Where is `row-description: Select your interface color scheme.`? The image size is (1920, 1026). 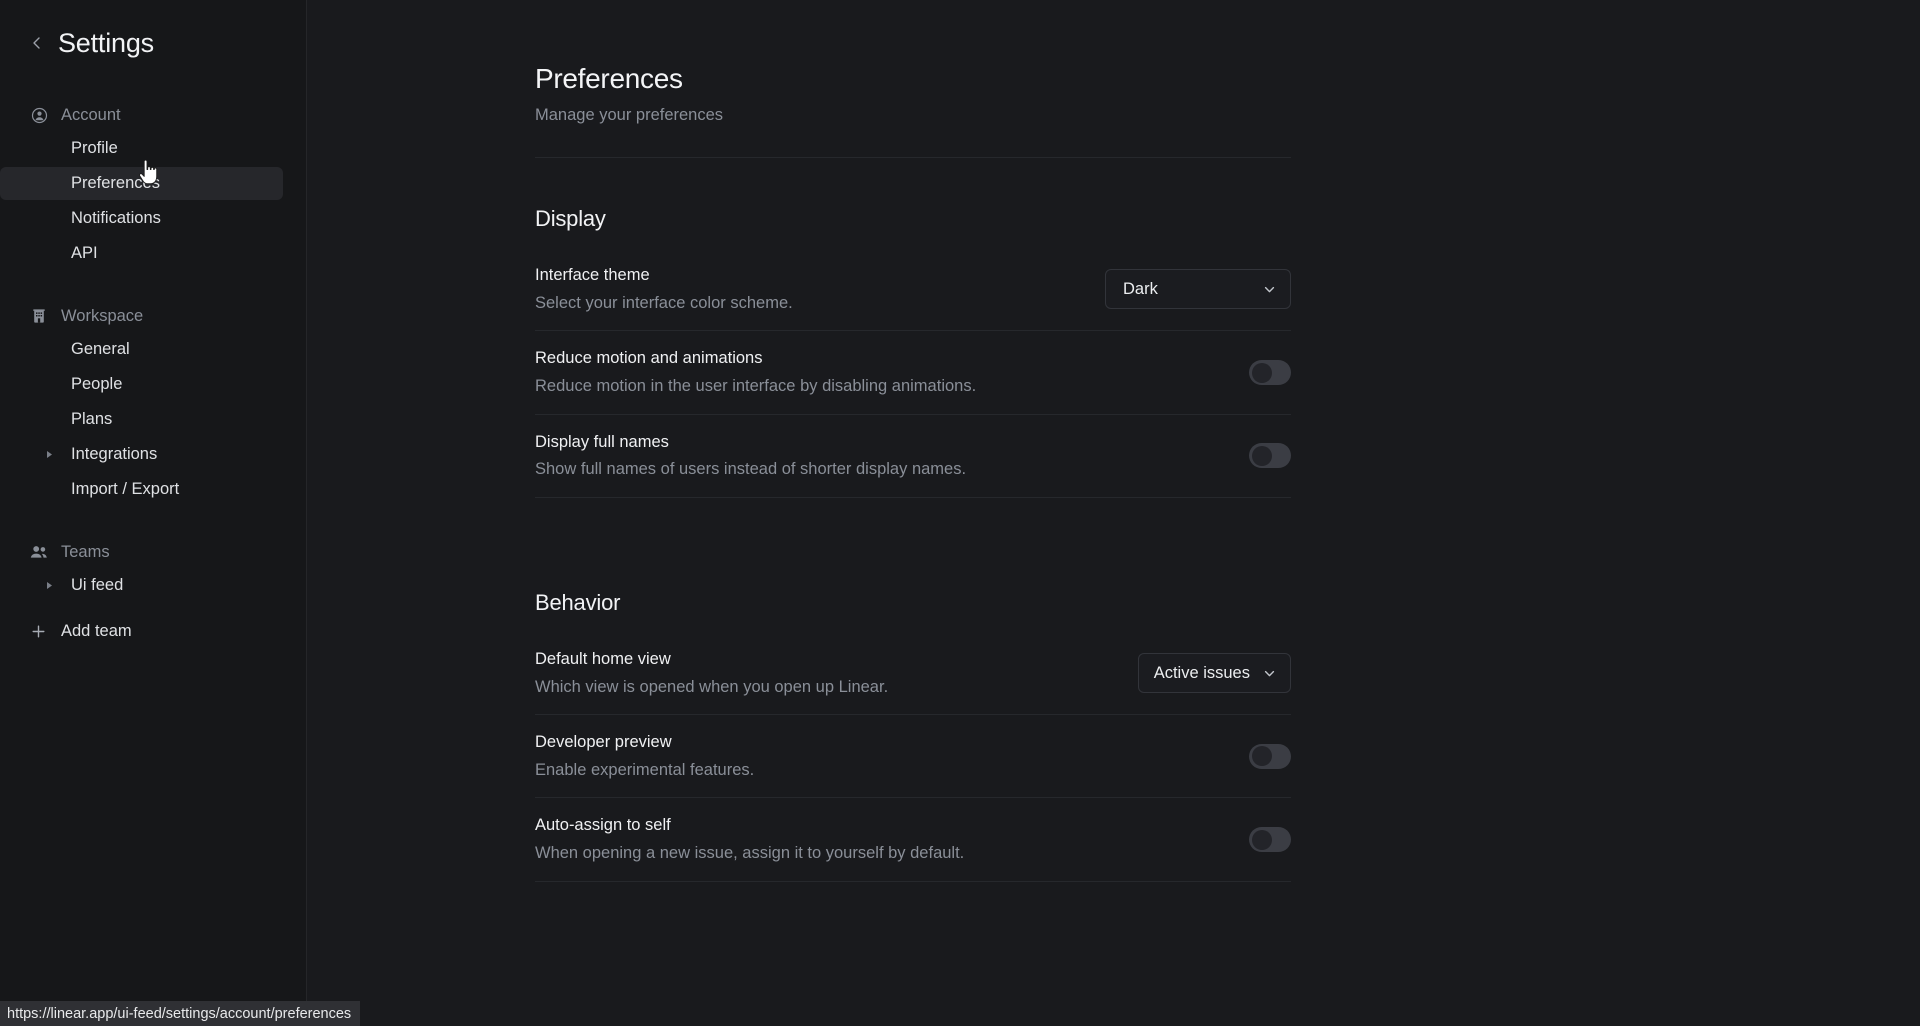 row-description: Select your interface color scheme. is located at coordinates (664, 302).